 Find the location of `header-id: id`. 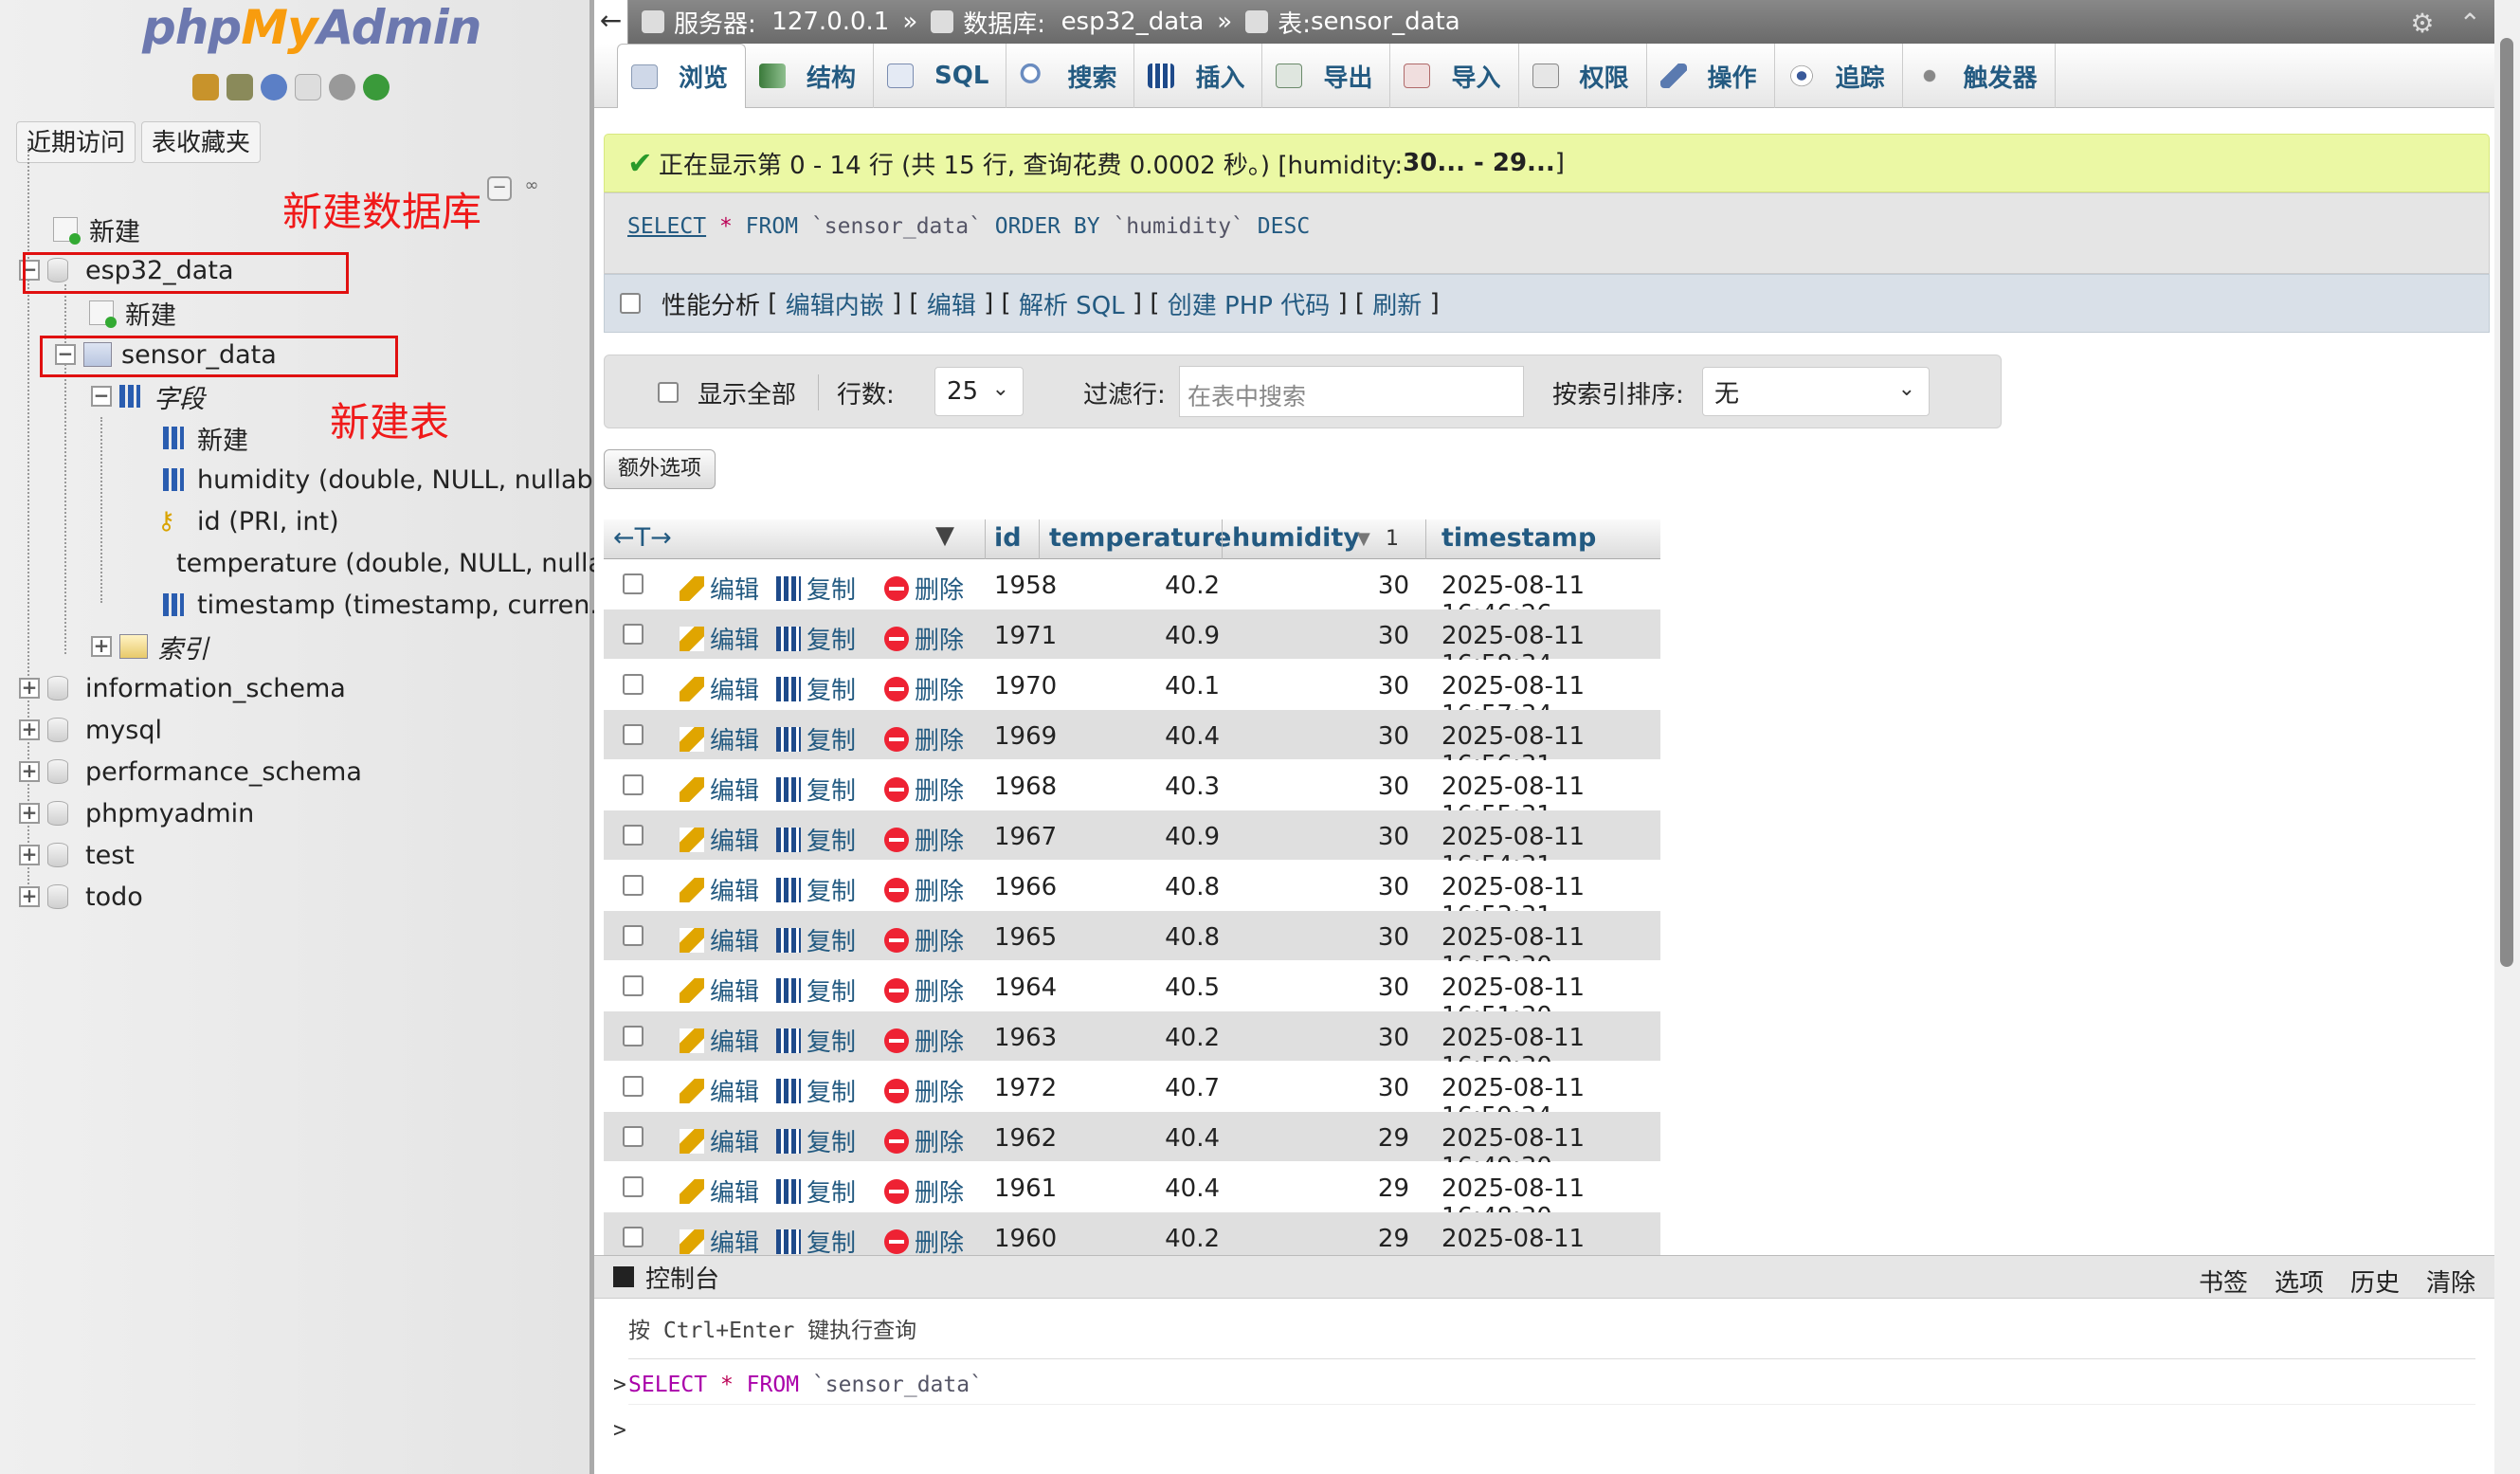

header-id: id is located at coordinates (1008, 538).